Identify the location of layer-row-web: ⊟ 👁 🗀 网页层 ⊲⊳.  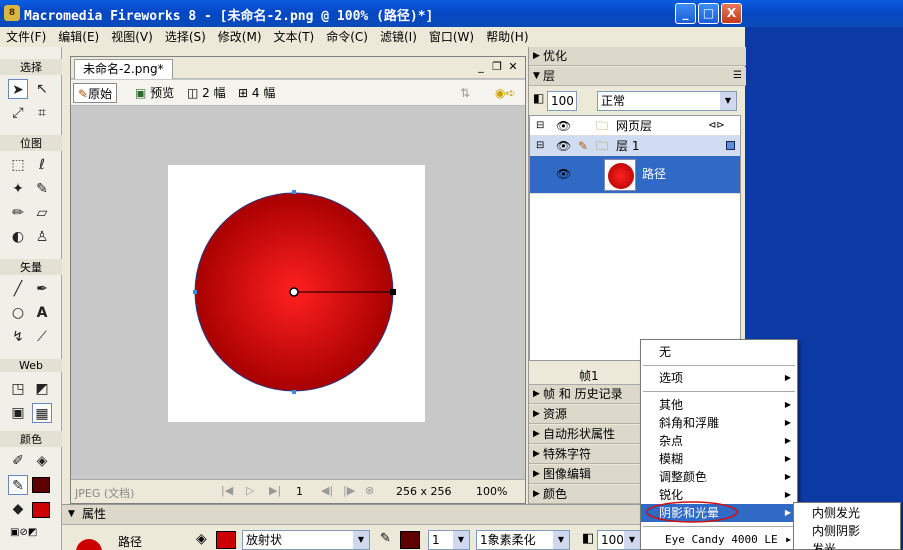
(635, 126).